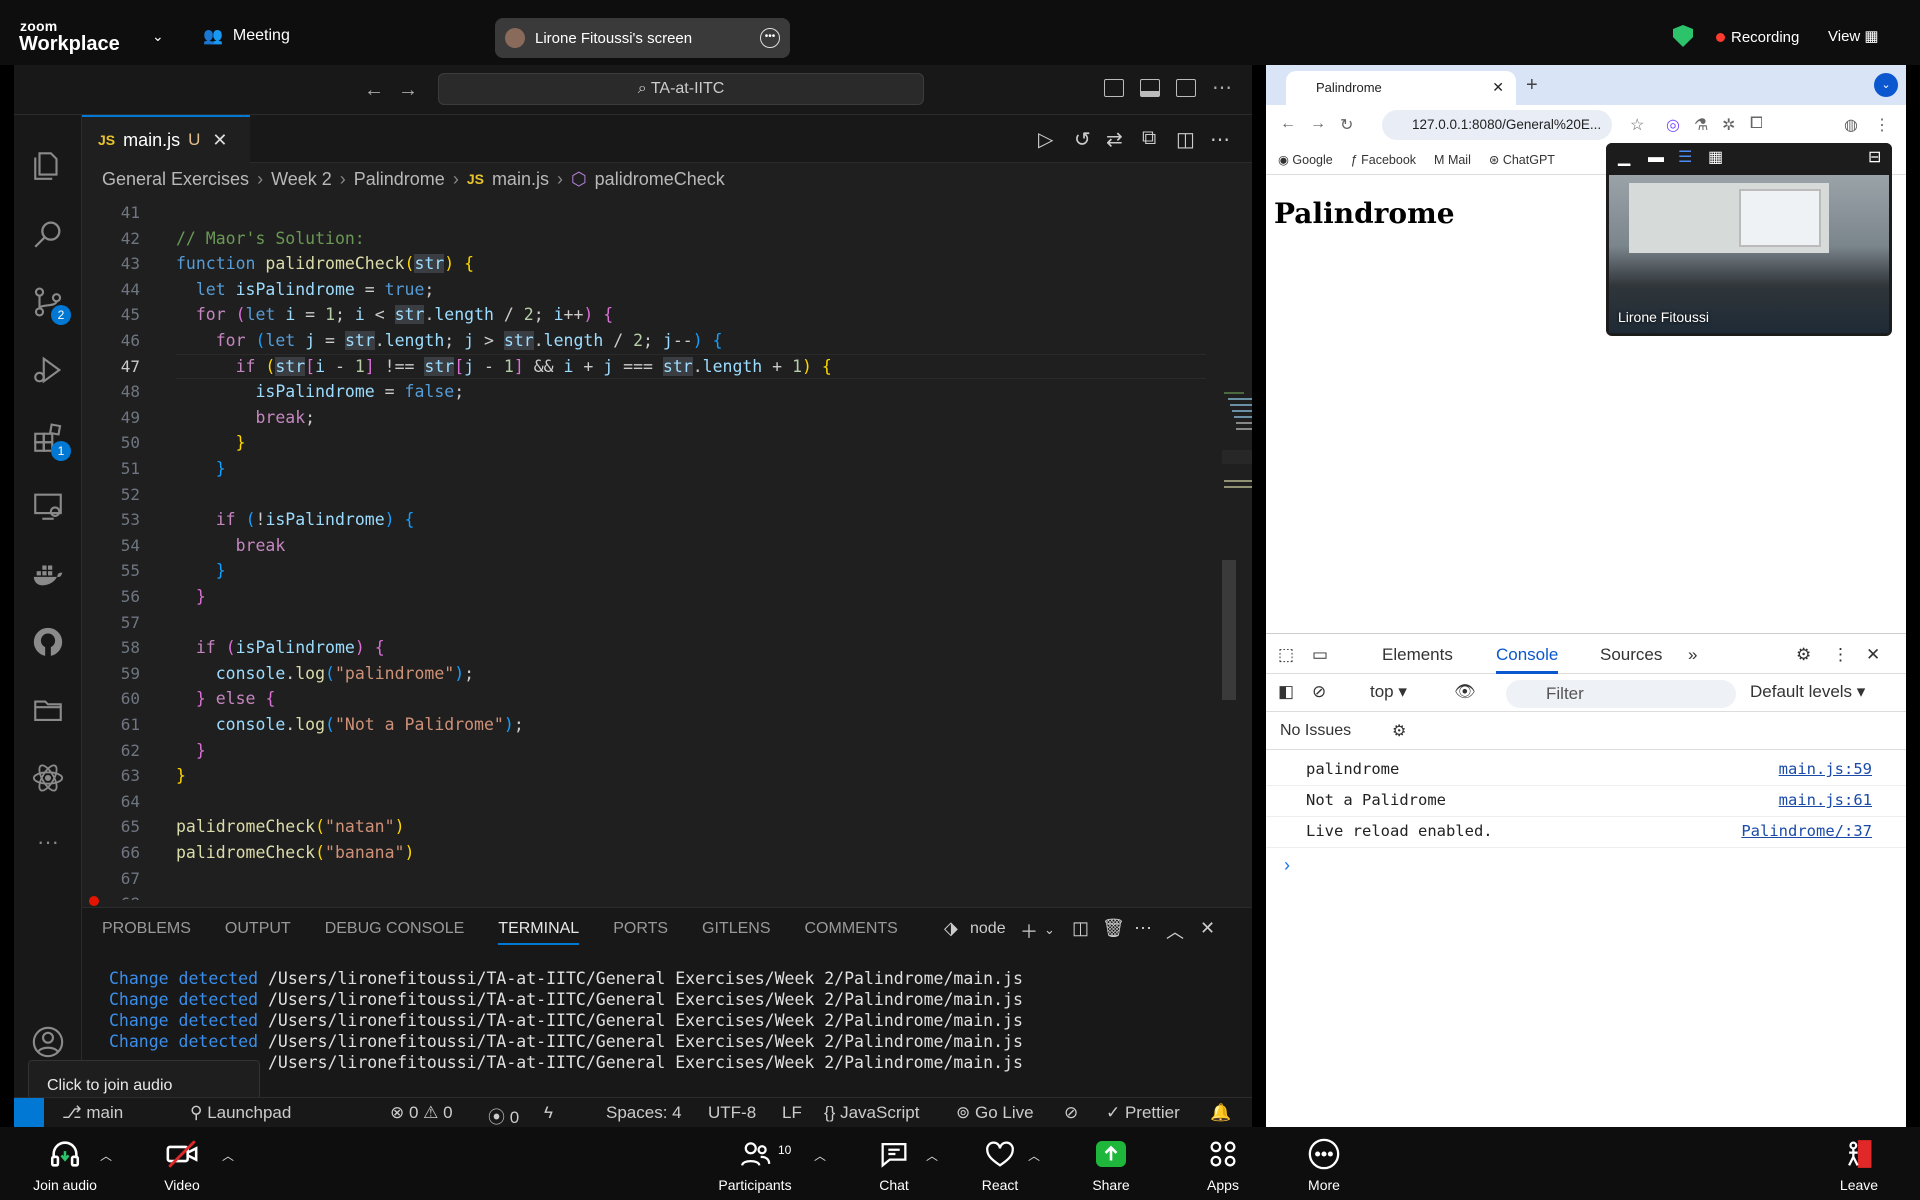  I want to click on code-line: function palidromeCheck(str) {, so click(325, 264).